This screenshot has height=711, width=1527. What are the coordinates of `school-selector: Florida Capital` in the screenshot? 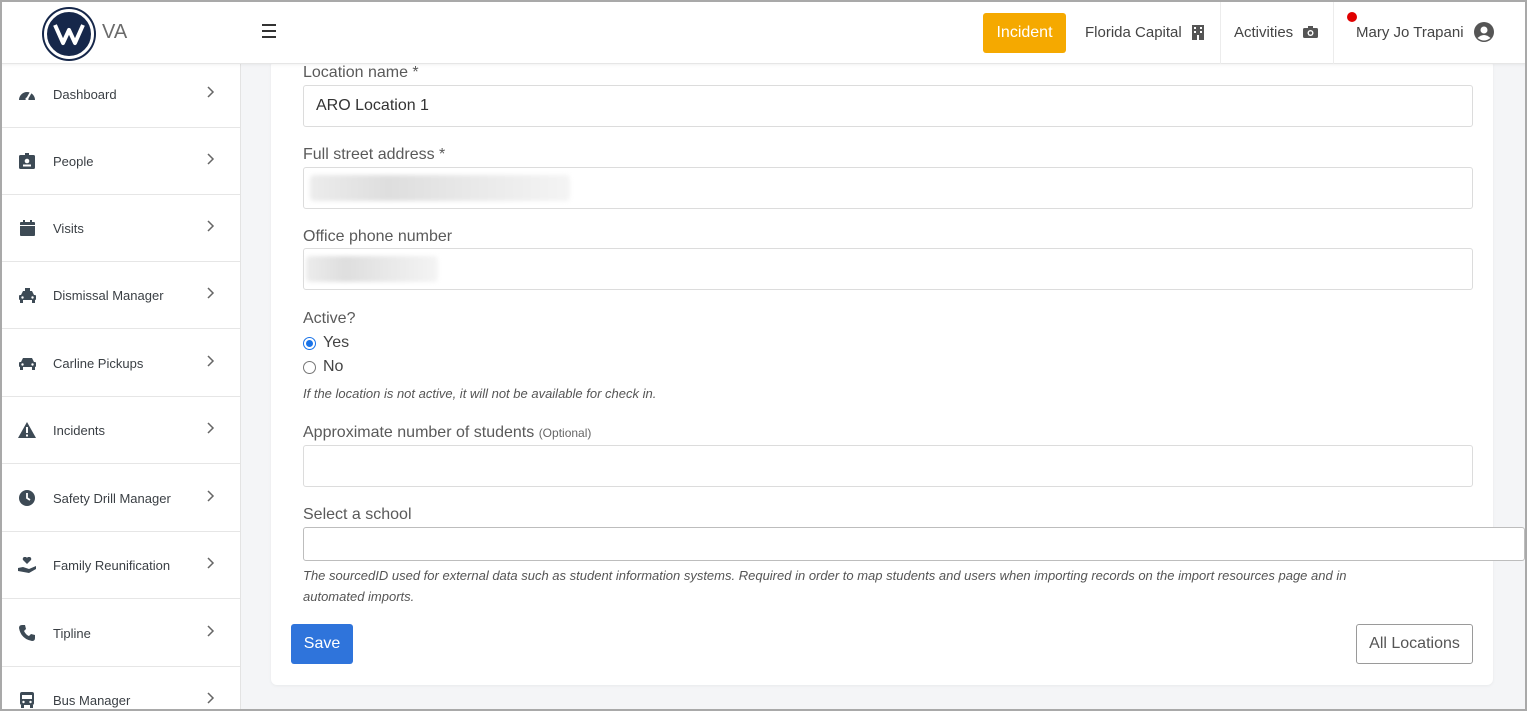 It's located at (1144, 32).